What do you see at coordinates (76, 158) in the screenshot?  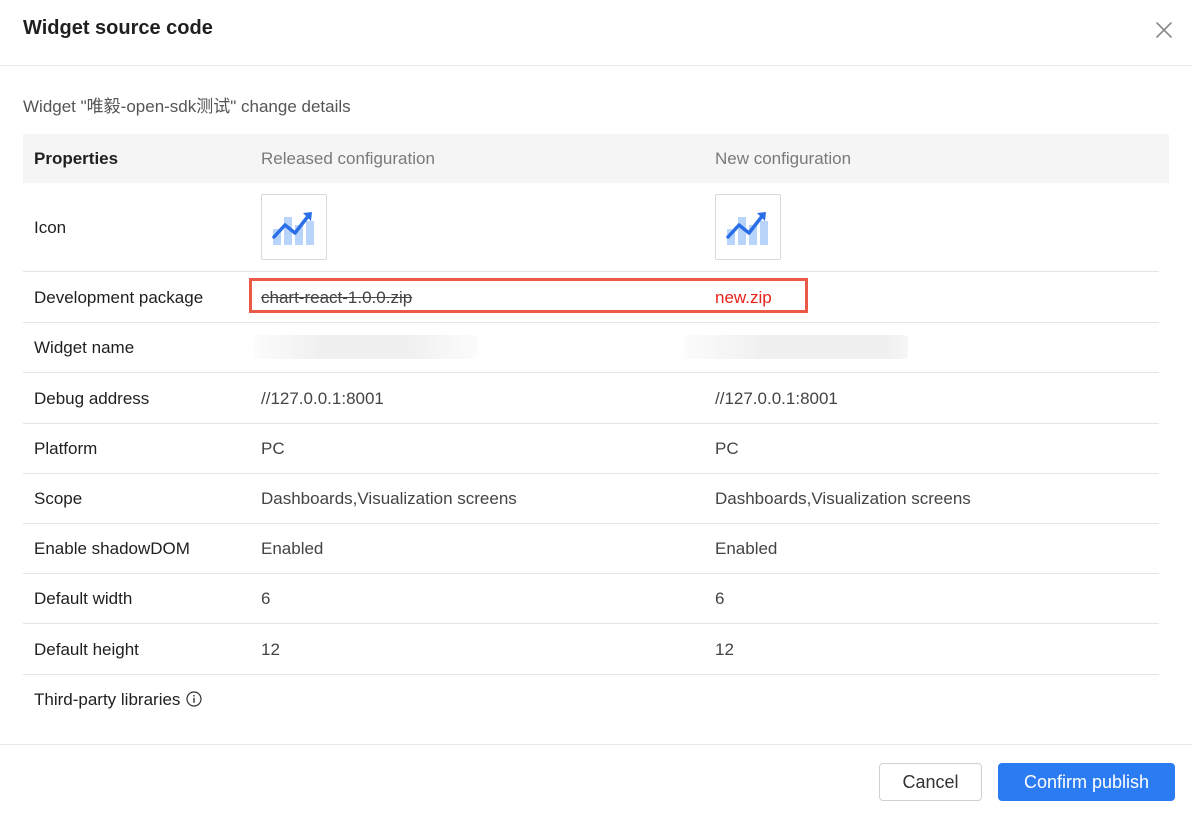 I see `header-properties: Properties` at bounding box center [76, 158].